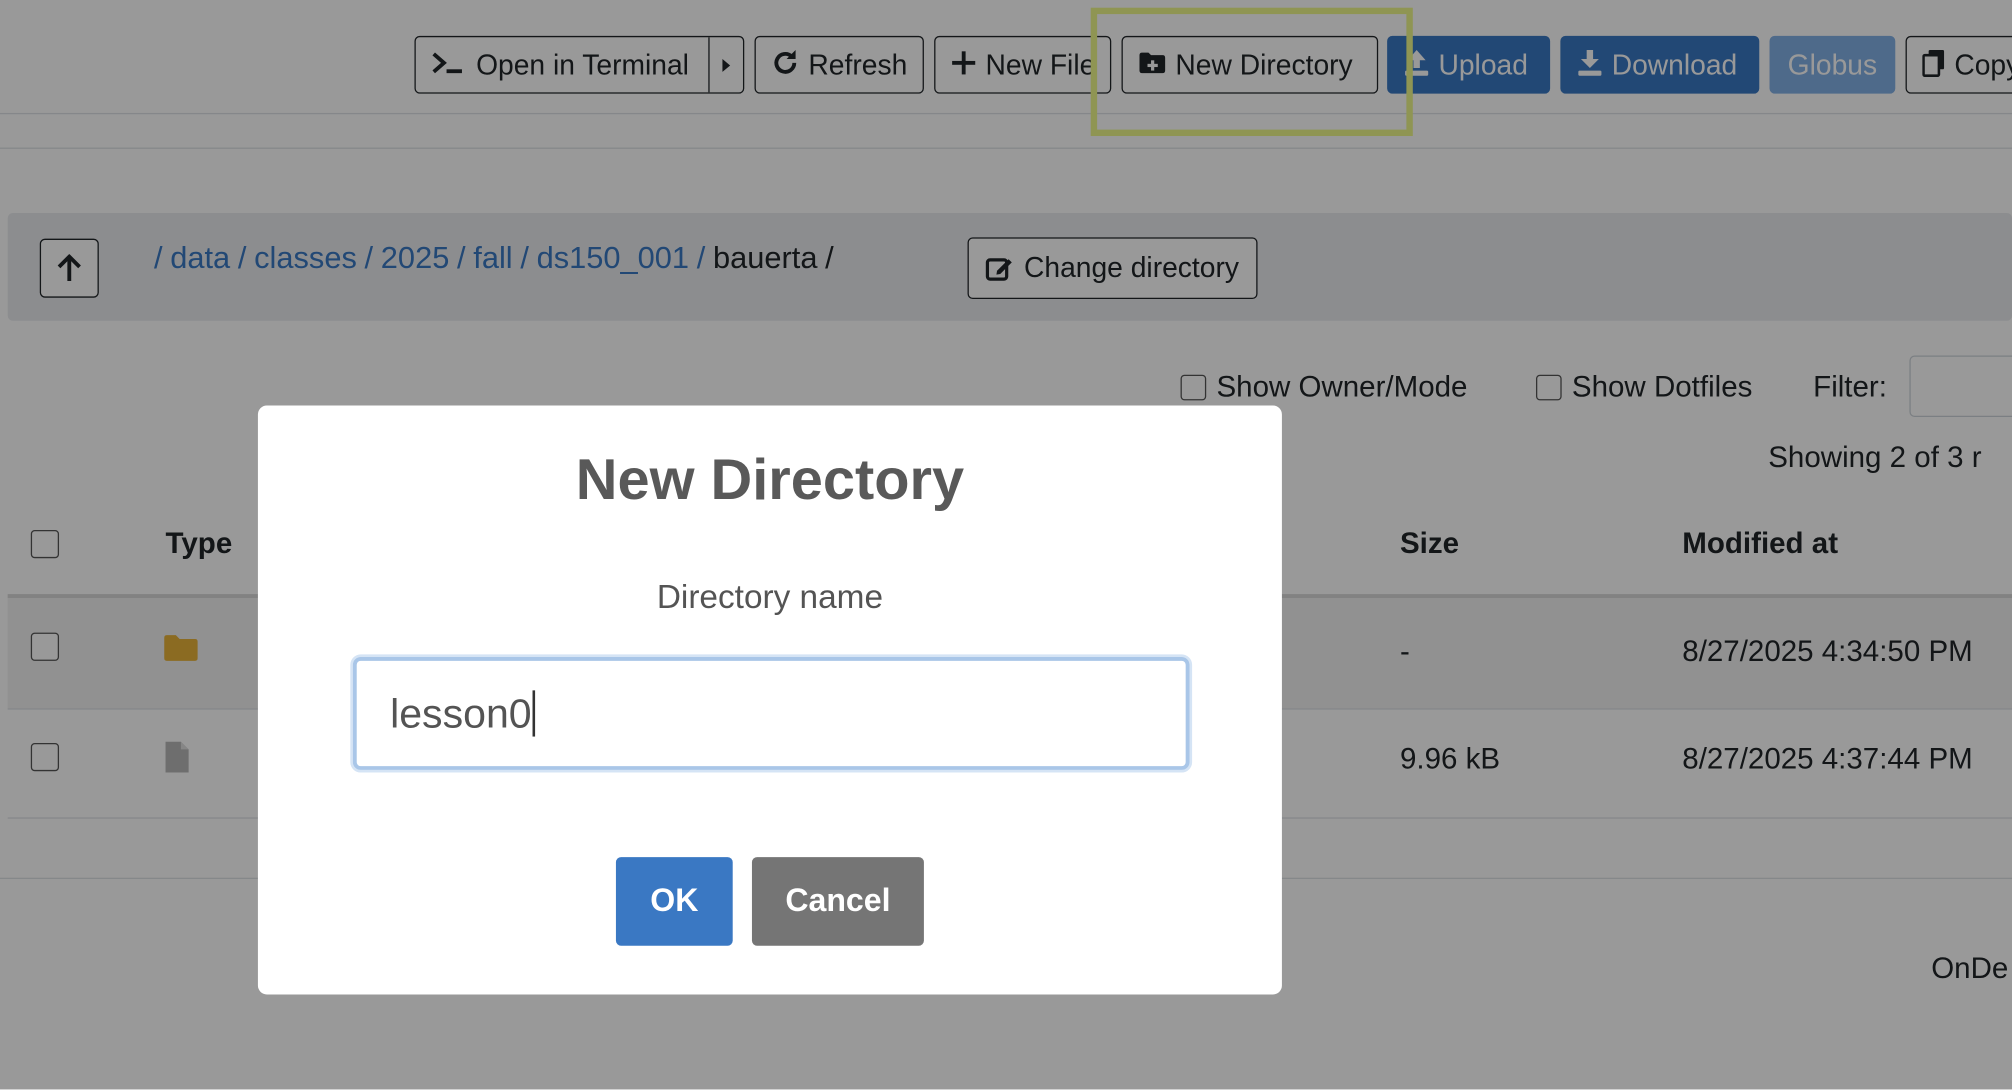  What do you see at coordinates (534, 713) in the screenshot?
I see `text-cursor` at bounding box center [534, 713].